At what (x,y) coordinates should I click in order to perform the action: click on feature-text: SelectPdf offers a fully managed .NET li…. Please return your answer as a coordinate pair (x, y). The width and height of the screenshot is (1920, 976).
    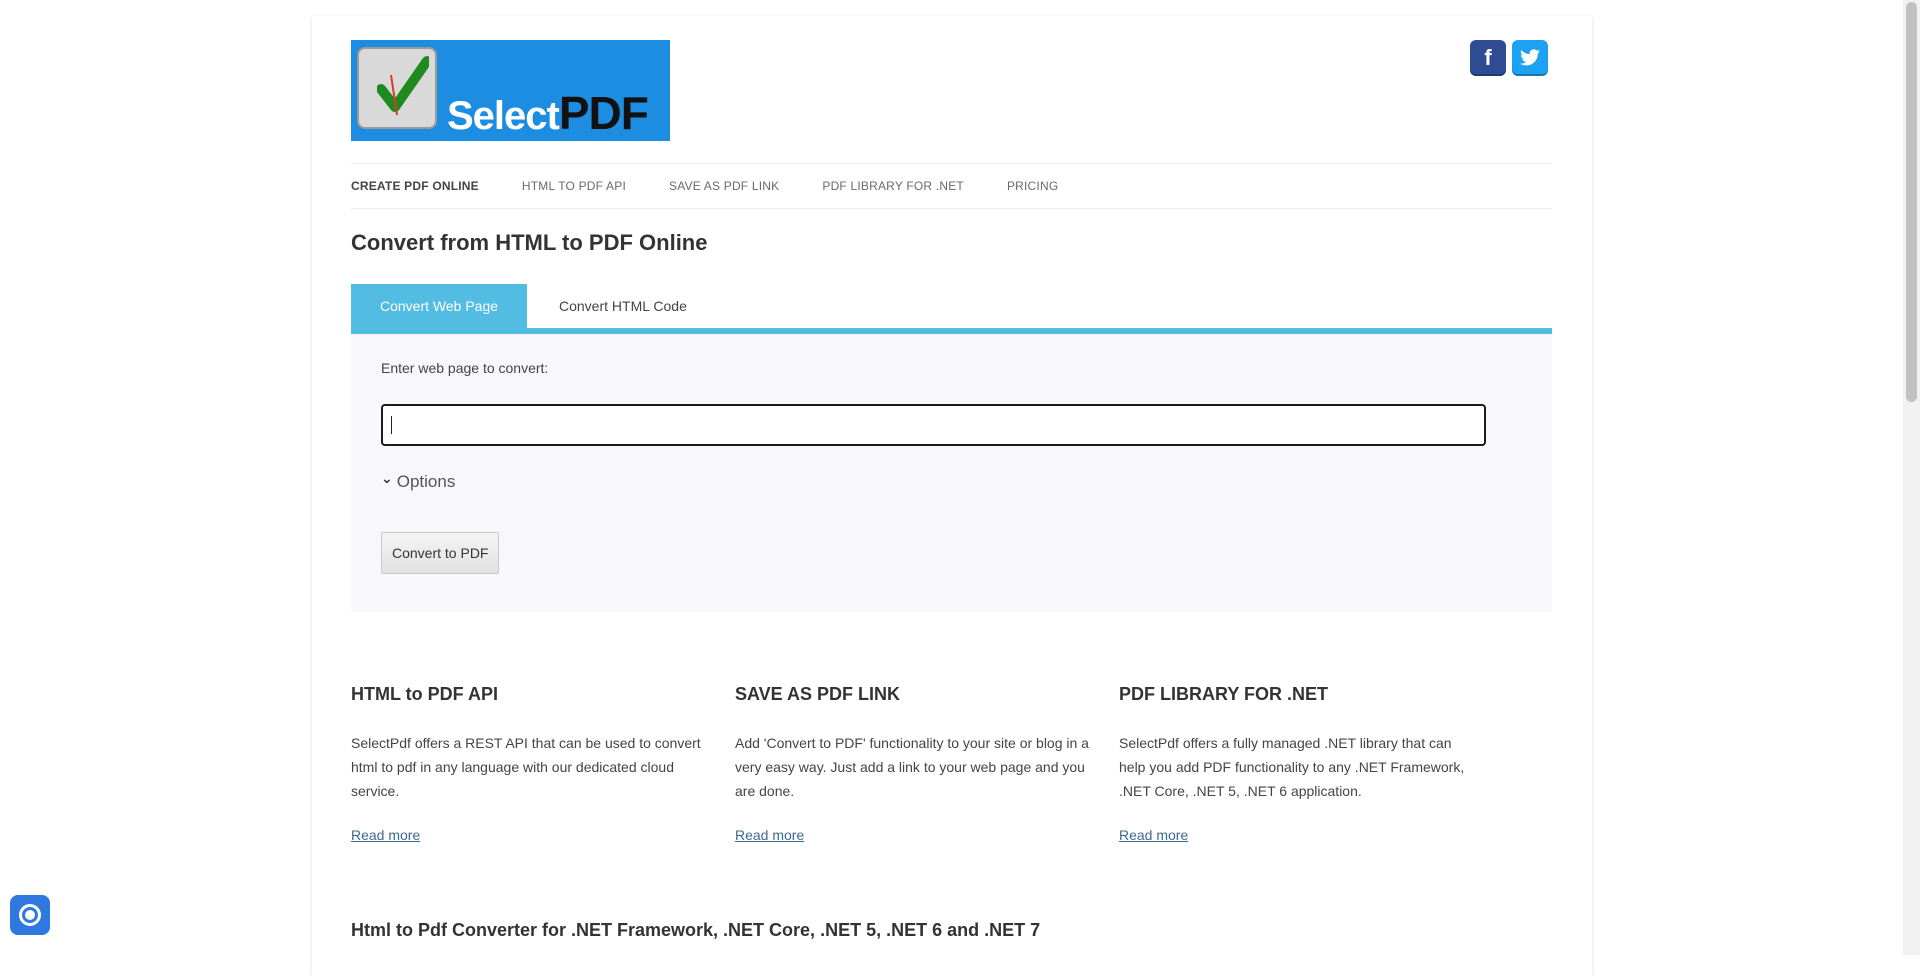
    Looking at the image, I should click on (1292, 767).